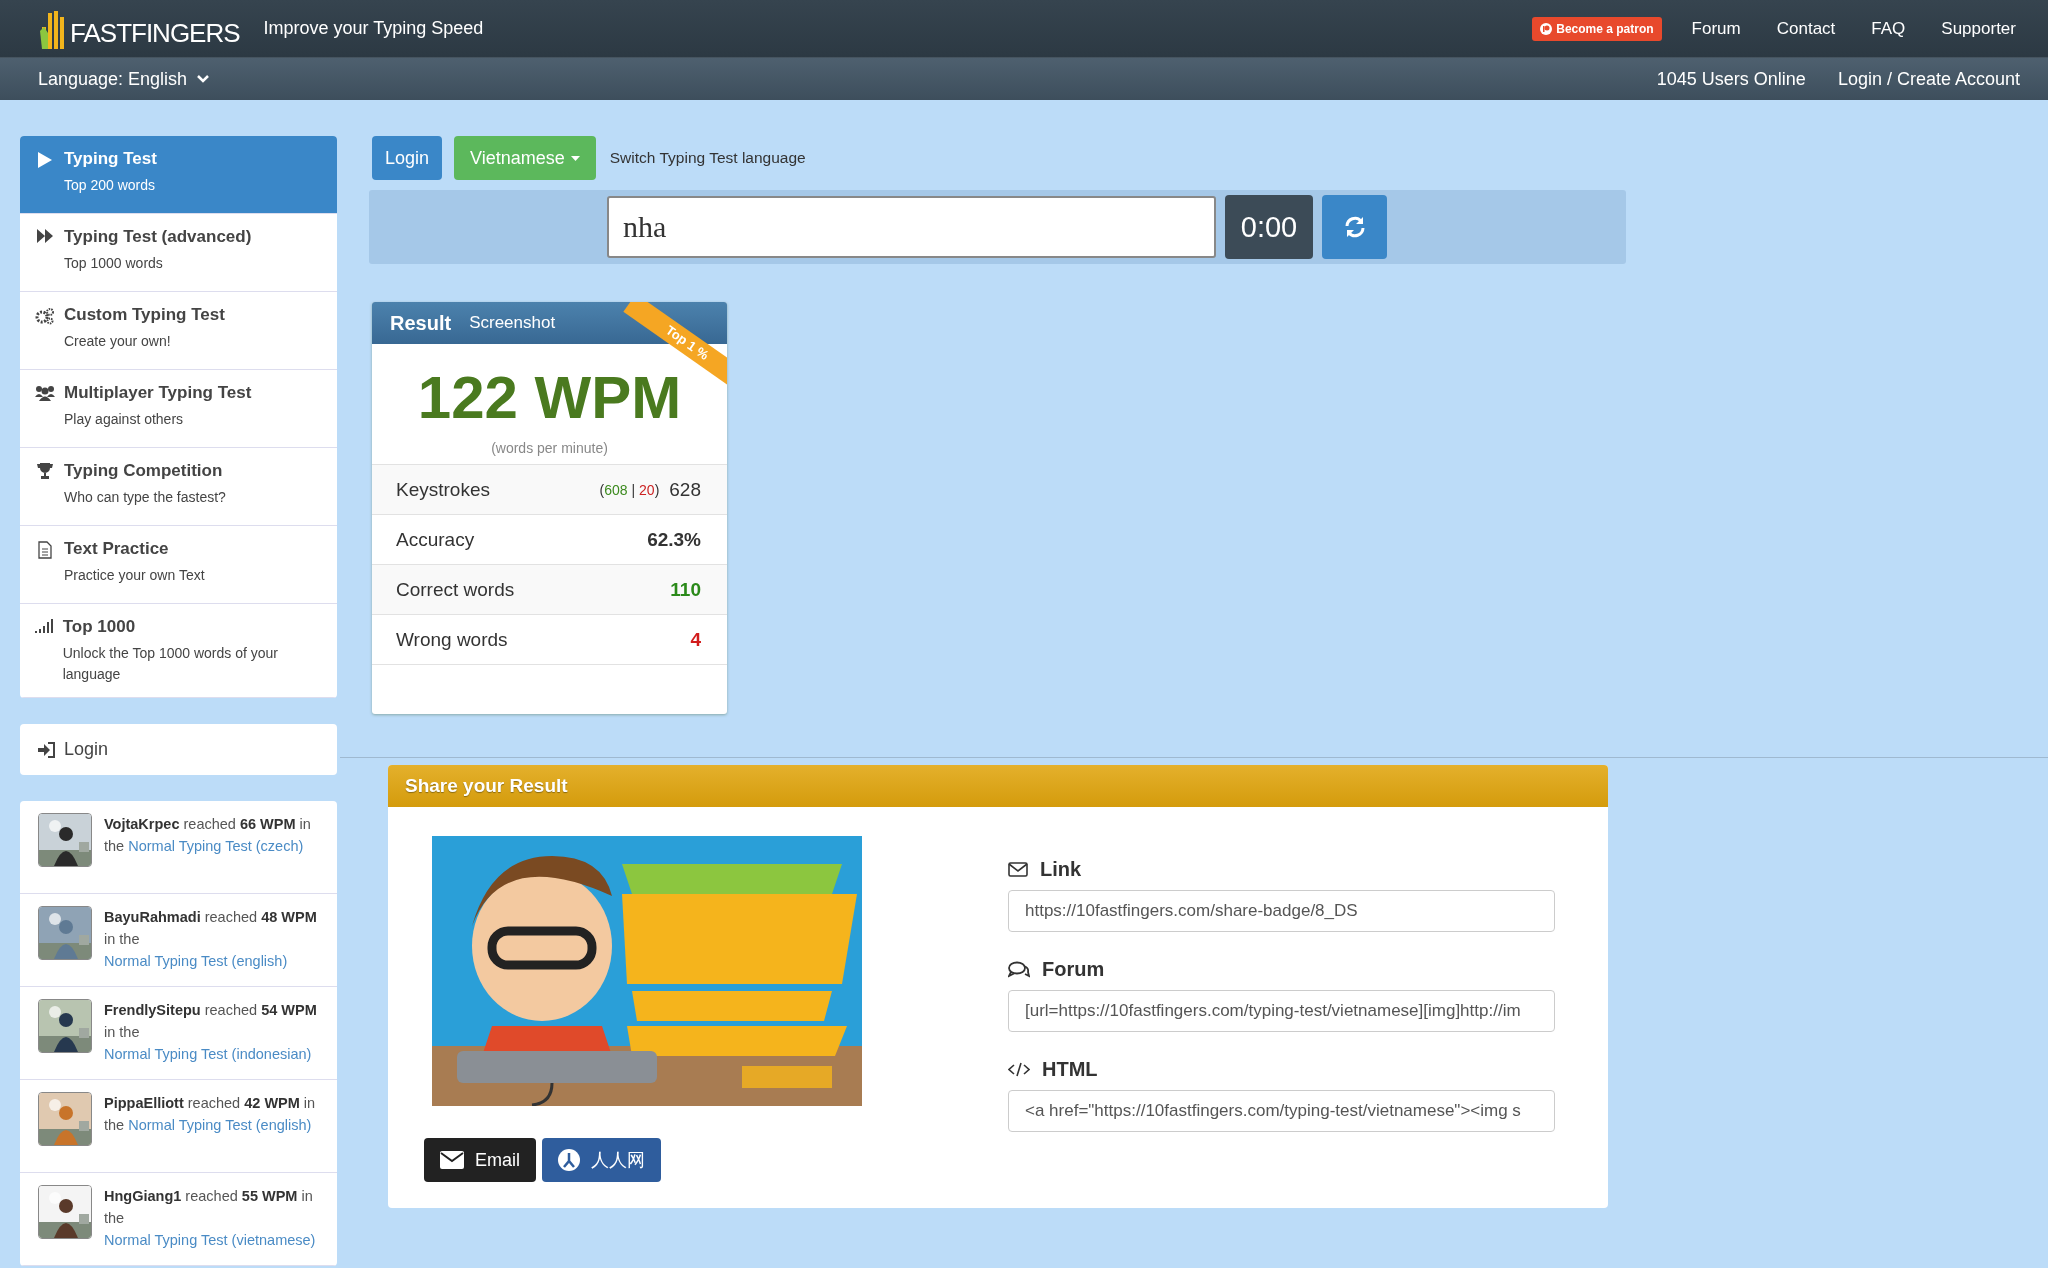  Describe the element at coordinates (216, 846) in the screenshot. I see `test-link: Normal Typing Test (czech)` at that location.